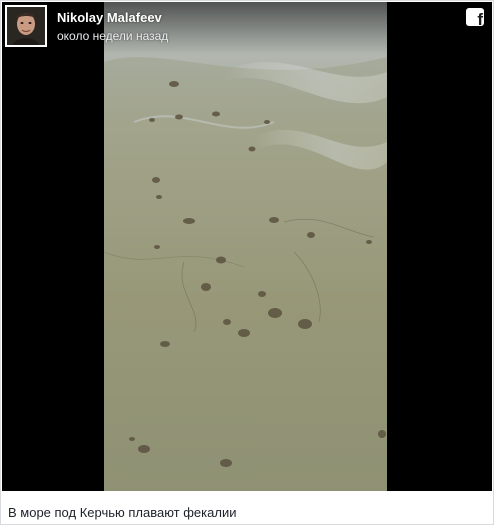 The image size is (494, 525). Describe the element at coordinates (122, 512) in the screenshot. I see `post-caption: В море под Керчью плавают фекалии` at that location.